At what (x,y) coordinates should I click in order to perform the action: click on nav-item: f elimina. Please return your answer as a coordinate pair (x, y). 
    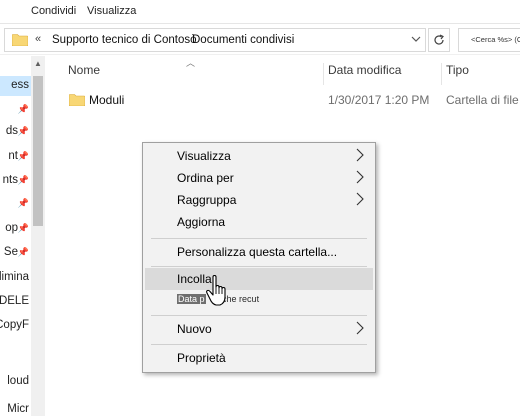
    Looking at the image, I should click on (15, 278).